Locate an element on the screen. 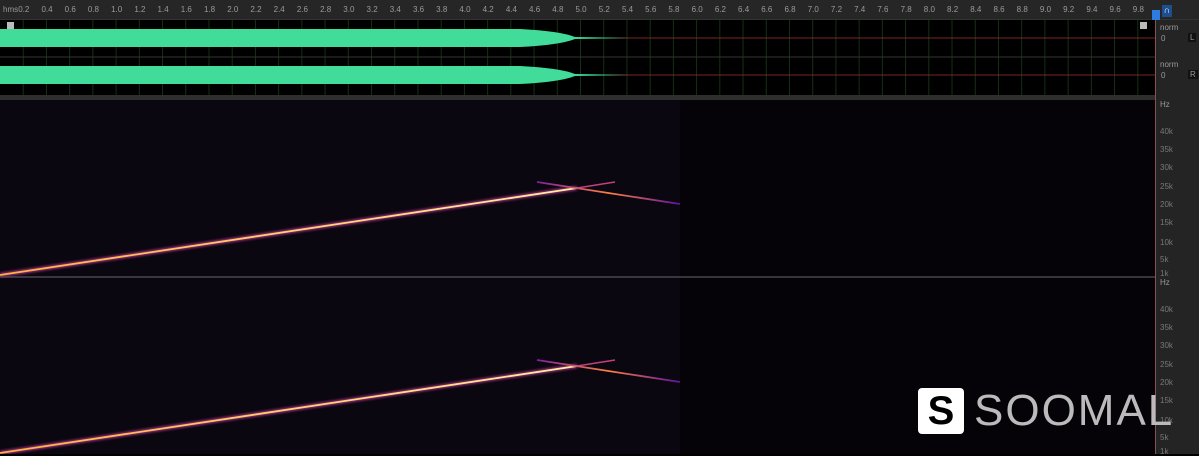 This screenshot has height=456, width=1199. ruler-tick-label: 4.6 is located at coordinates (535, 9).